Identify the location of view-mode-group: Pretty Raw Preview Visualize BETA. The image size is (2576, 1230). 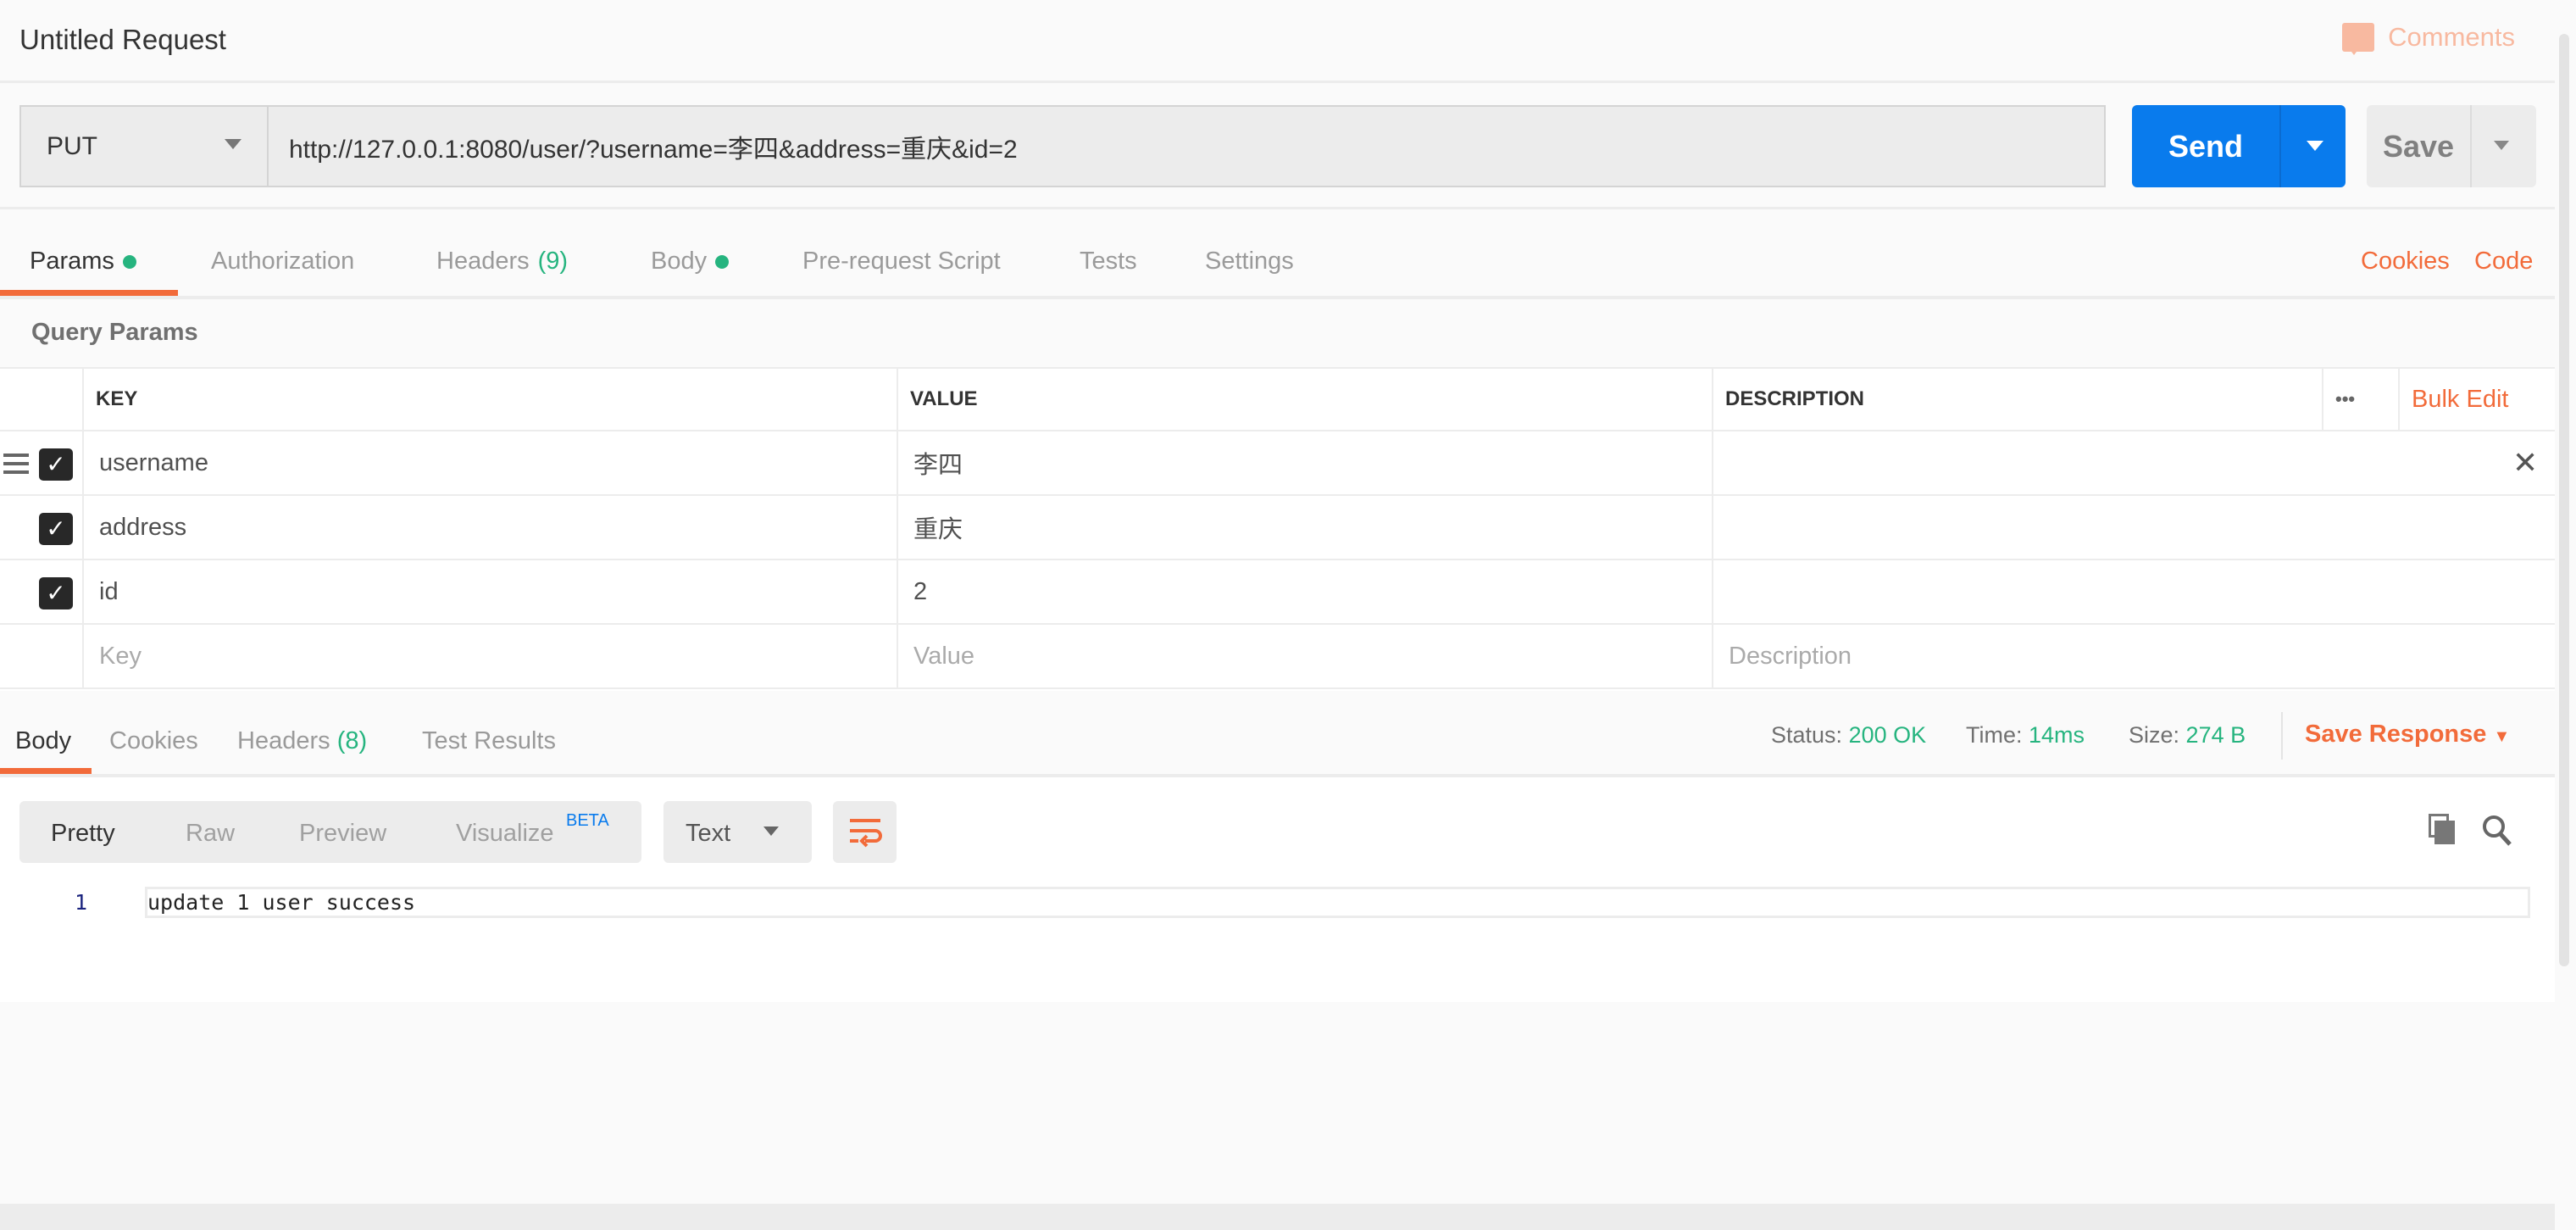
(330, 832).